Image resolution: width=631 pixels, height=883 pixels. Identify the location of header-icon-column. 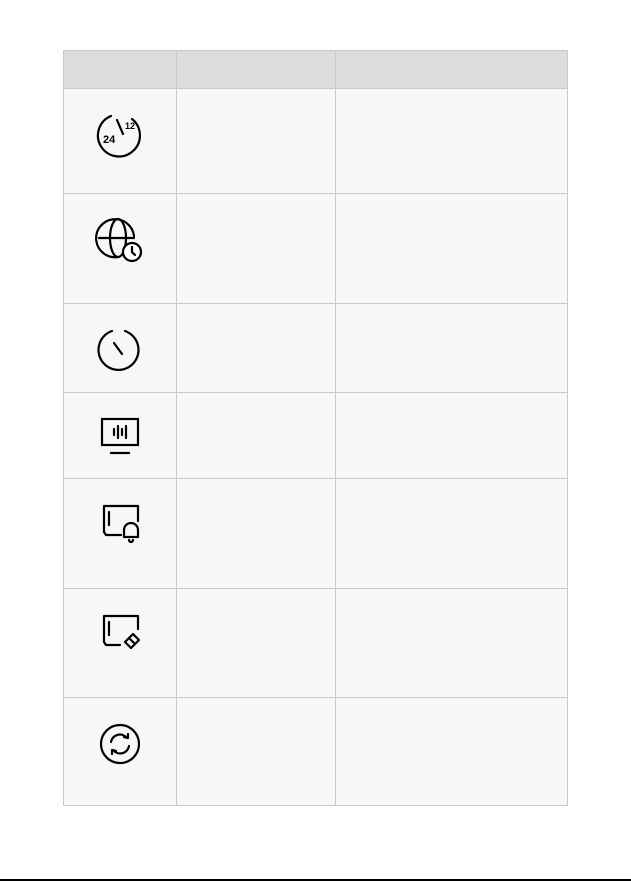
(120, 69).